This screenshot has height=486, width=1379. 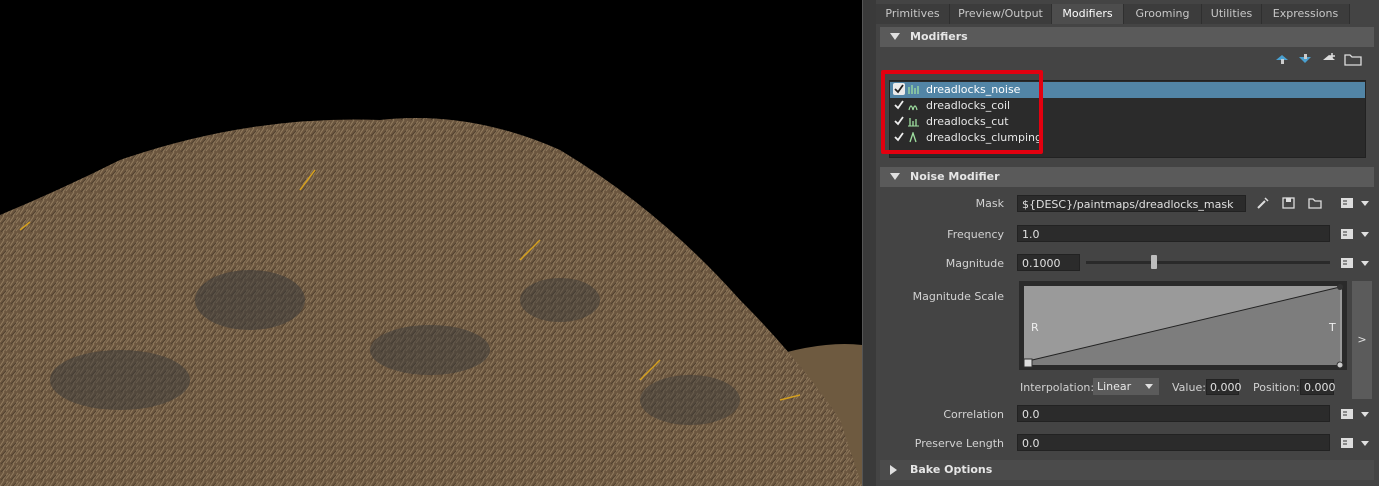 I want to click on tab-primitives: Primitives, so click(x=913, y=14).